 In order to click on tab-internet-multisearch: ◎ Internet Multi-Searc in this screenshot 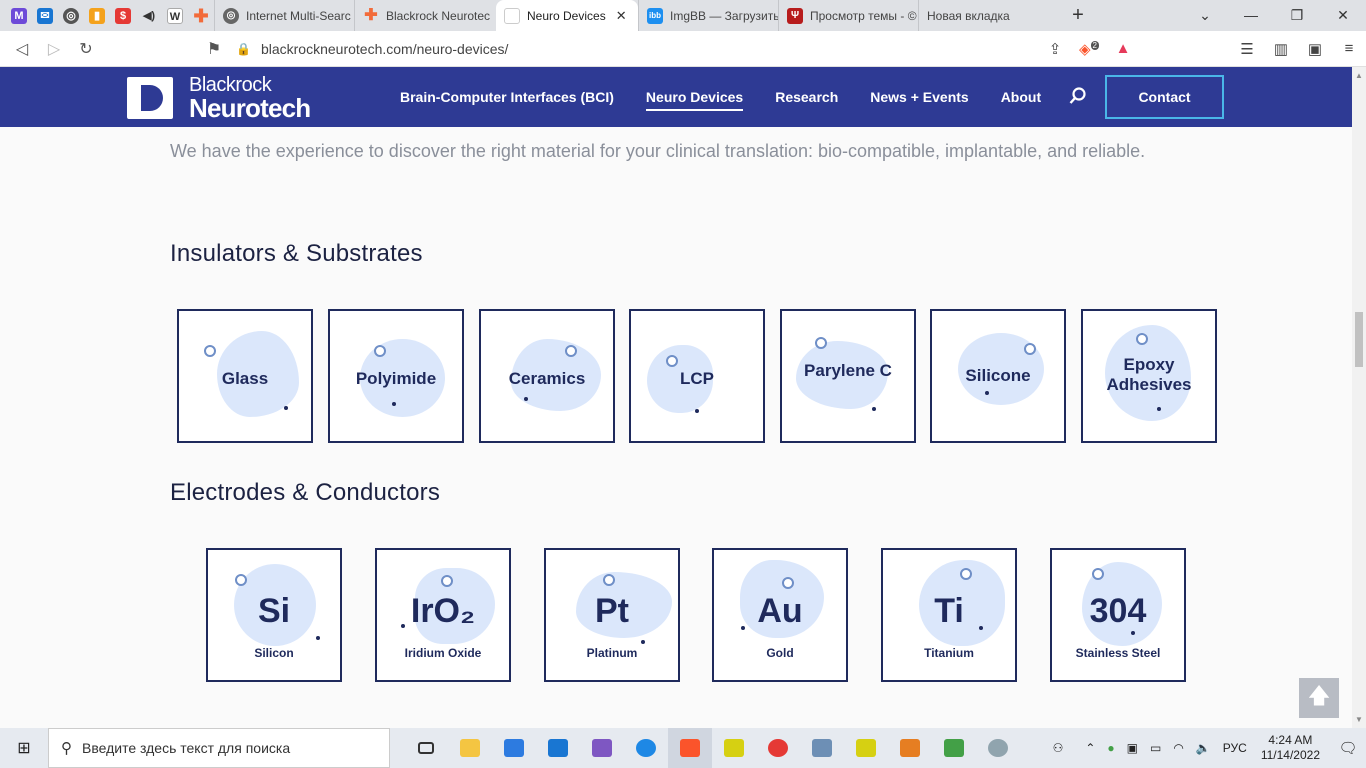, I will do `click(284, 15)`.